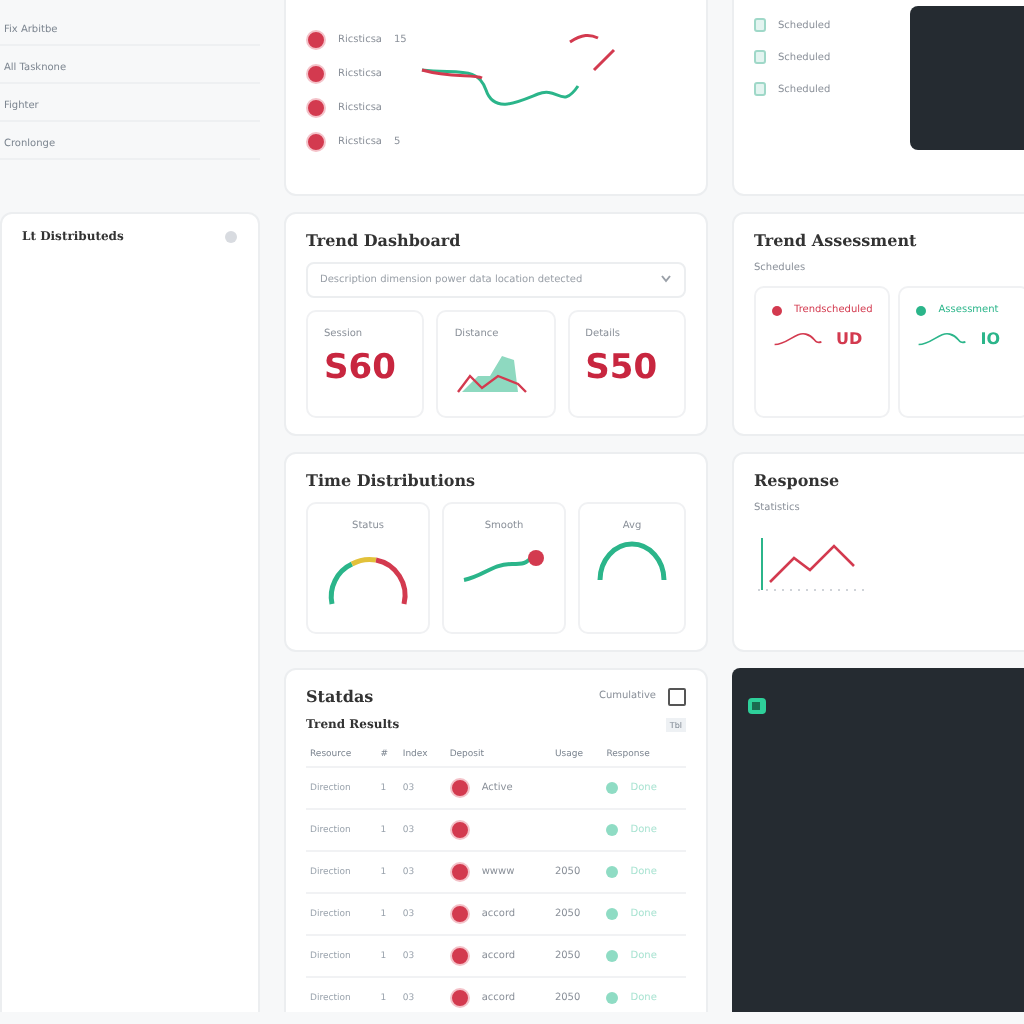  I want to click on checkbox, so click(677, 696).